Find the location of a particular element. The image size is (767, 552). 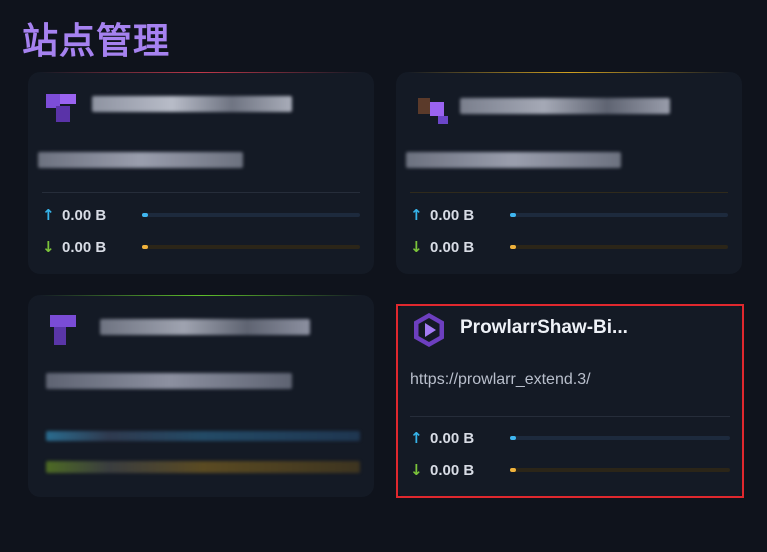

prowlarr-logo-icon is located at coordinates (429, 329).